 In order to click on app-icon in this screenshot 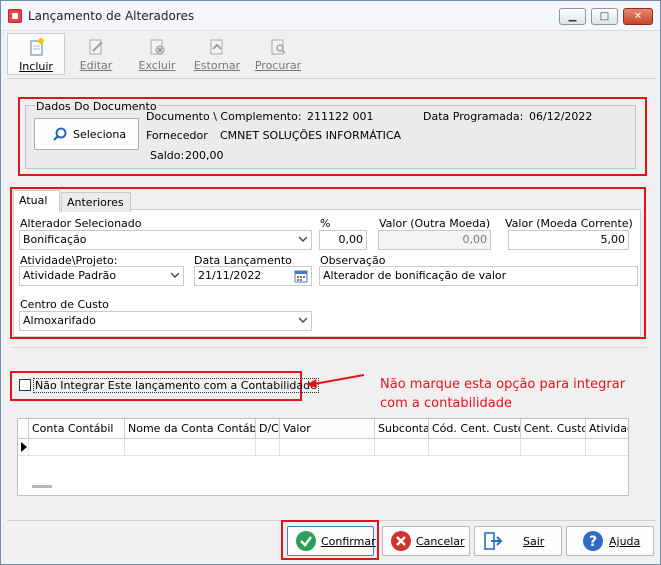, I will do `click(15, 16)`.